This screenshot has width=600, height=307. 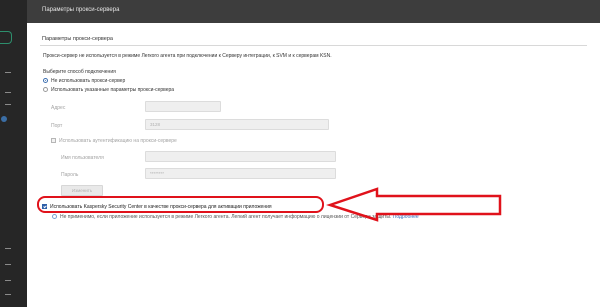 What do you see at coordinates (414, 204) in the screenshot?
I see `annotation-arrow-icon` at bounding box center [414, 204].